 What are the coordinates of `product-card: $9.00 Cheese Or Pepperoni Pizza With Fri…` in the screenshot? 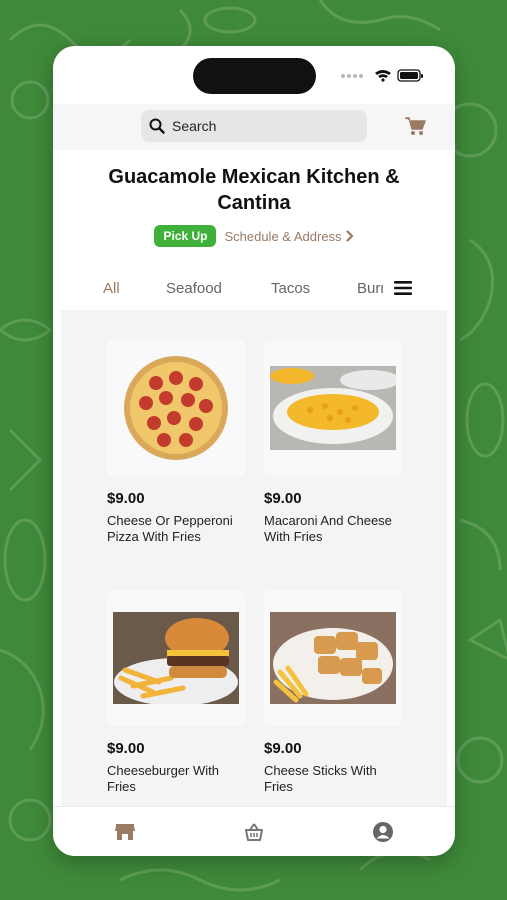 It's located at (177, 442).